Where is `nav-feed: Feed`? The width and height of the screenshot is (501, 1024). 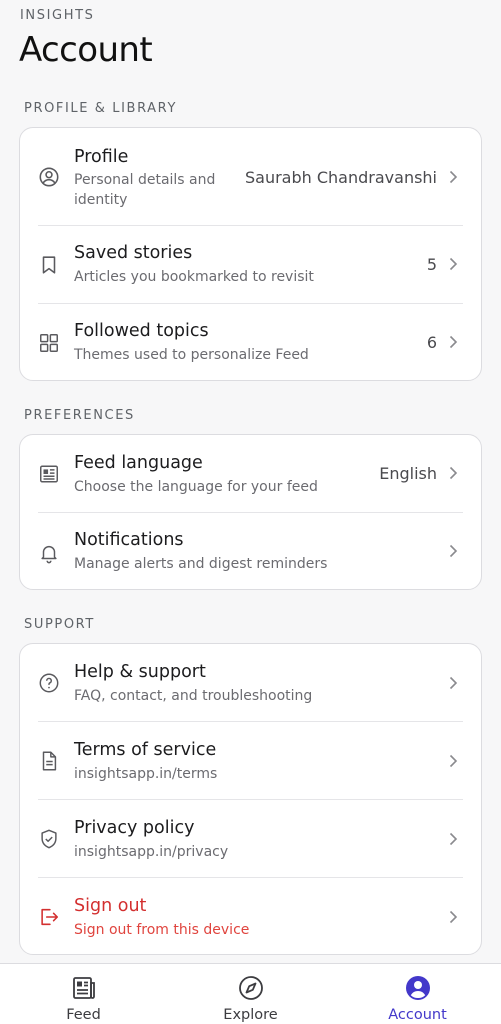 nav-feed: Feed is located at coordinates (83, 994).